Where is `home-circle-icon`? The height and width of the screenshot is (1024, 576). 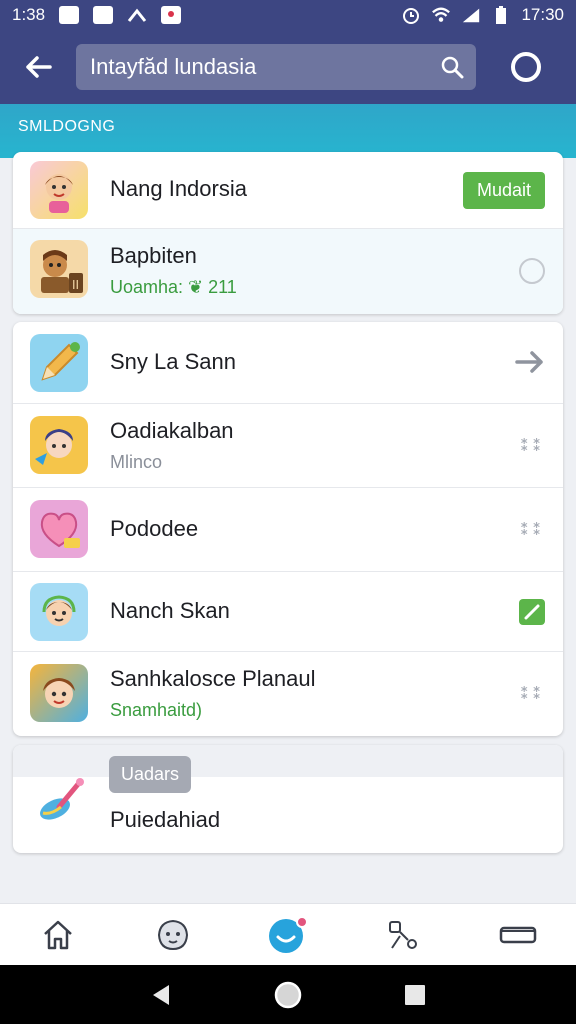
home-circle-icon is located at coordinates (288, 995).